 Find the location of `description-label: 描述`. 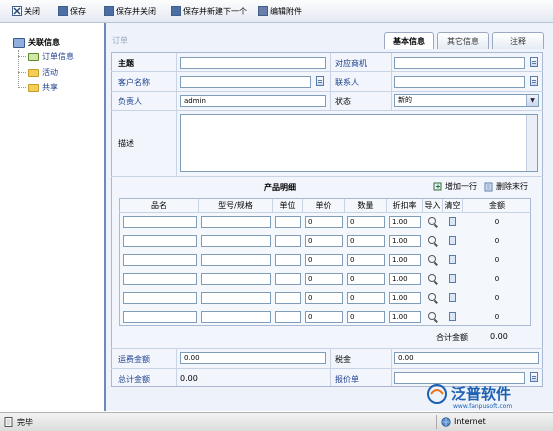

description-label: 描述 is located at coordinates (126, 143).